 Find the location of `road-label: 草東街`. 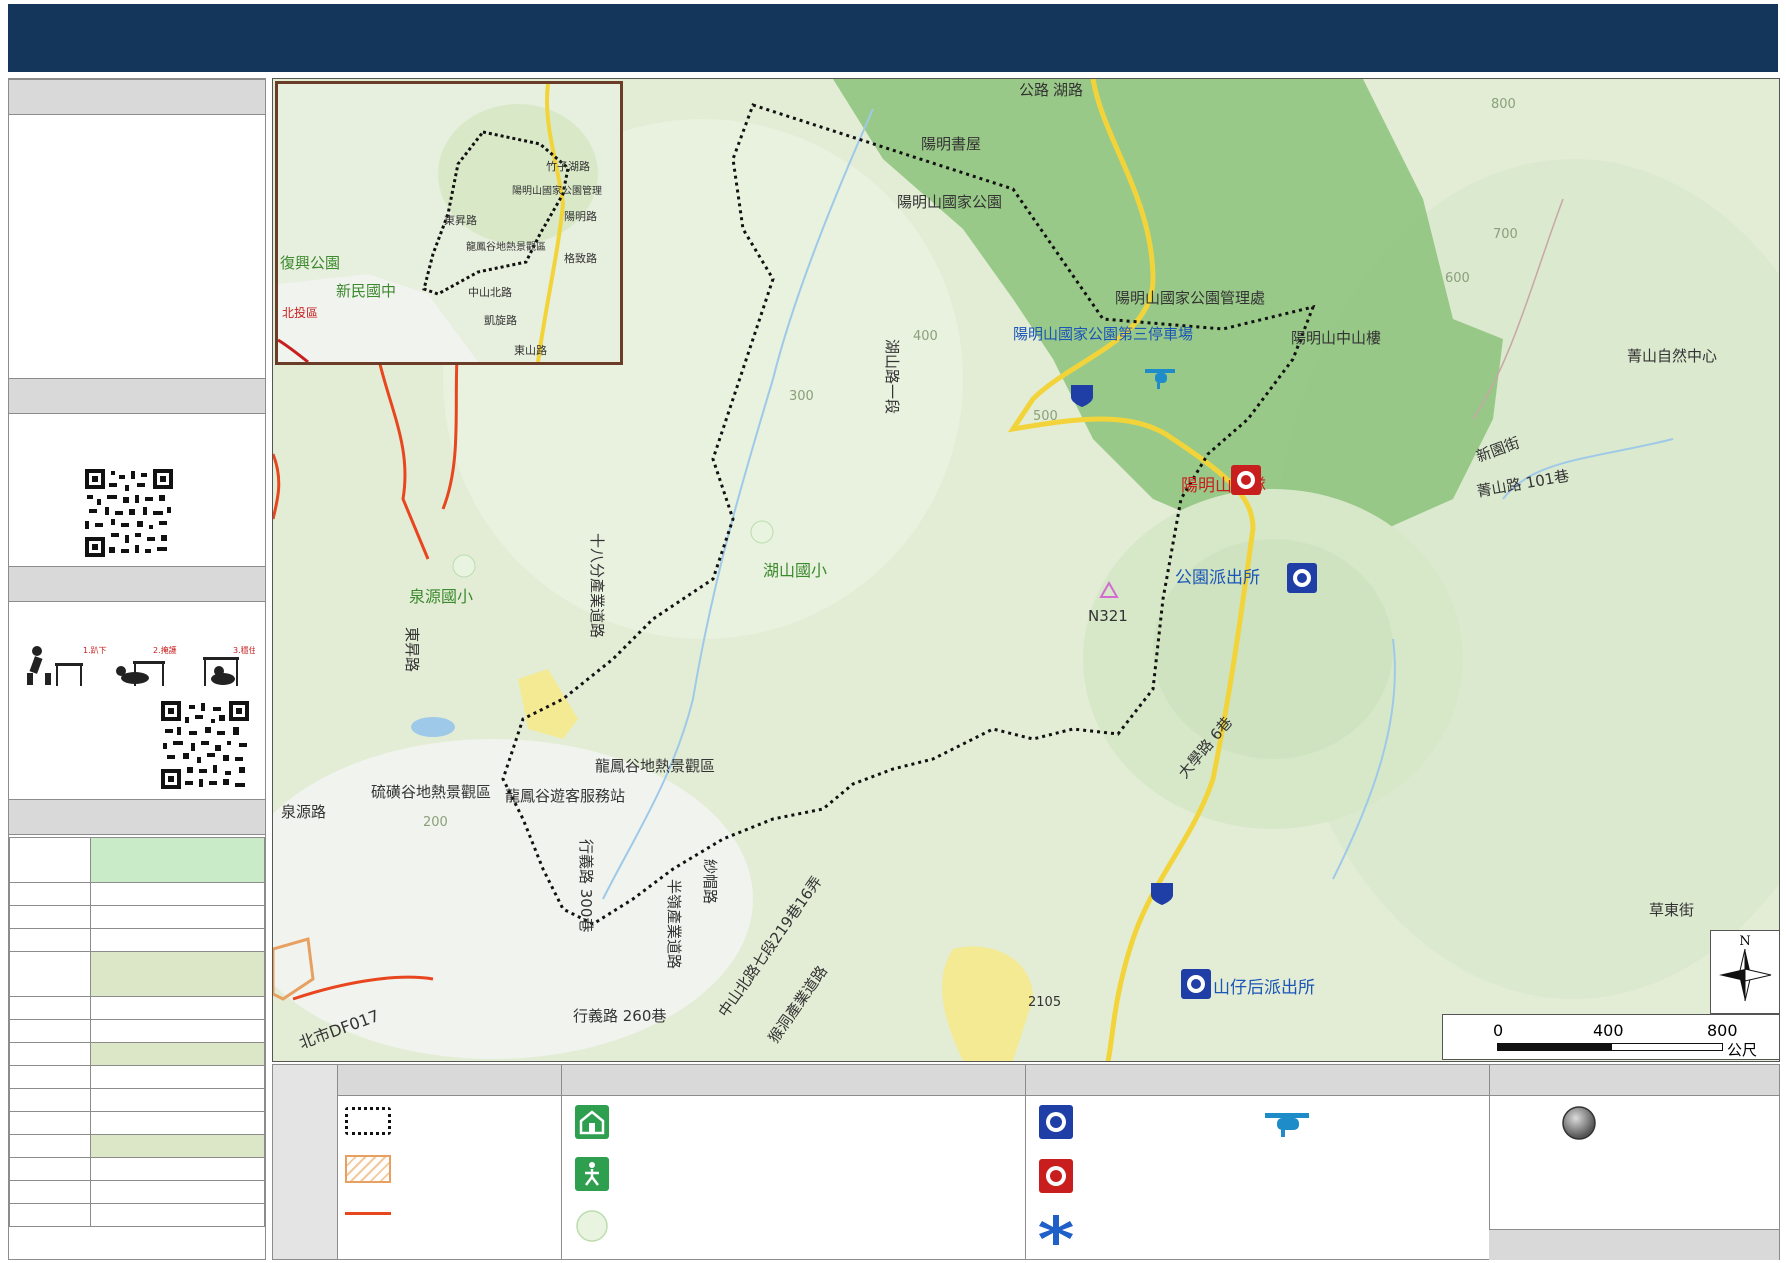

road-label: 草東街 is located at coordinates (1672, 910).